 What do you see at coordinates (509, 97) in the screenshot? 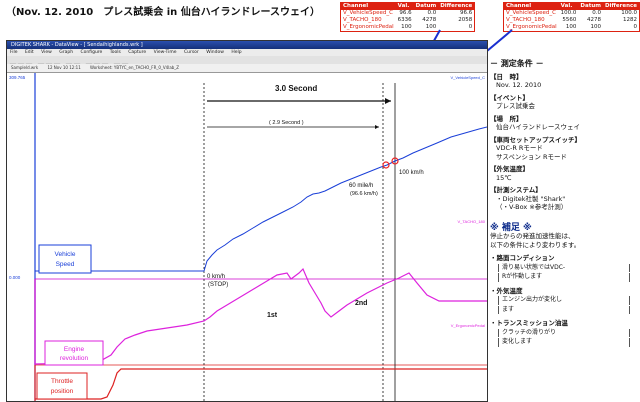
I see `cond-label: 【イベント】` at bounding box center [509, 97].